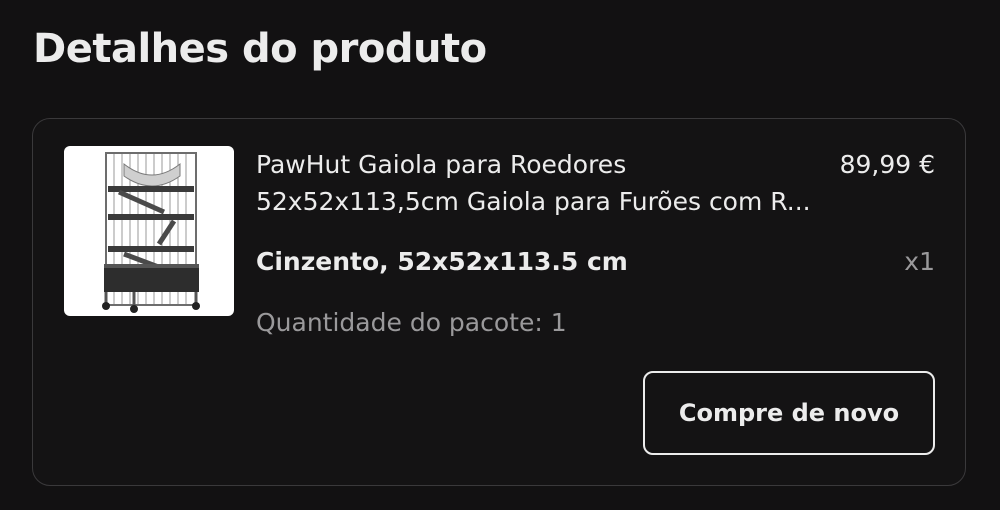 This screenshot has width=1000, height=510. I want to click on product-price: 89,99 €, so click(887, 164).